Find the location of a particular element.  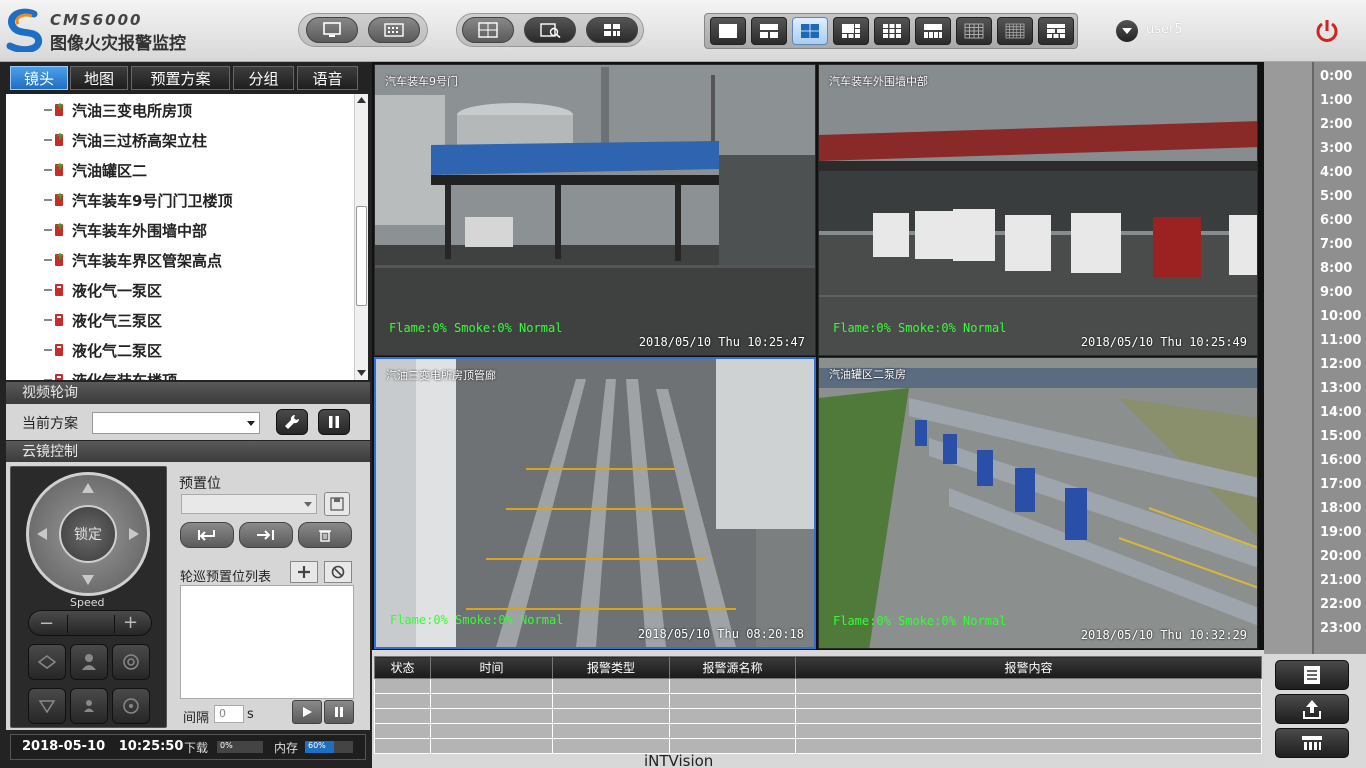

layout-9-button is located at coordinates (892, 31).